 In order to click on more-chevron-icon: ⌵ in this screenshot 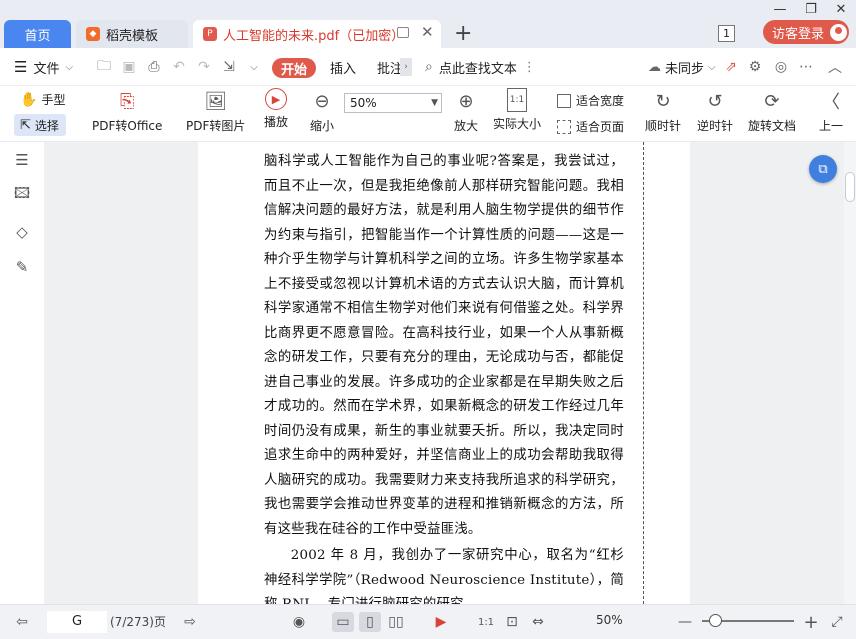, I will do `click(254, 67)`.